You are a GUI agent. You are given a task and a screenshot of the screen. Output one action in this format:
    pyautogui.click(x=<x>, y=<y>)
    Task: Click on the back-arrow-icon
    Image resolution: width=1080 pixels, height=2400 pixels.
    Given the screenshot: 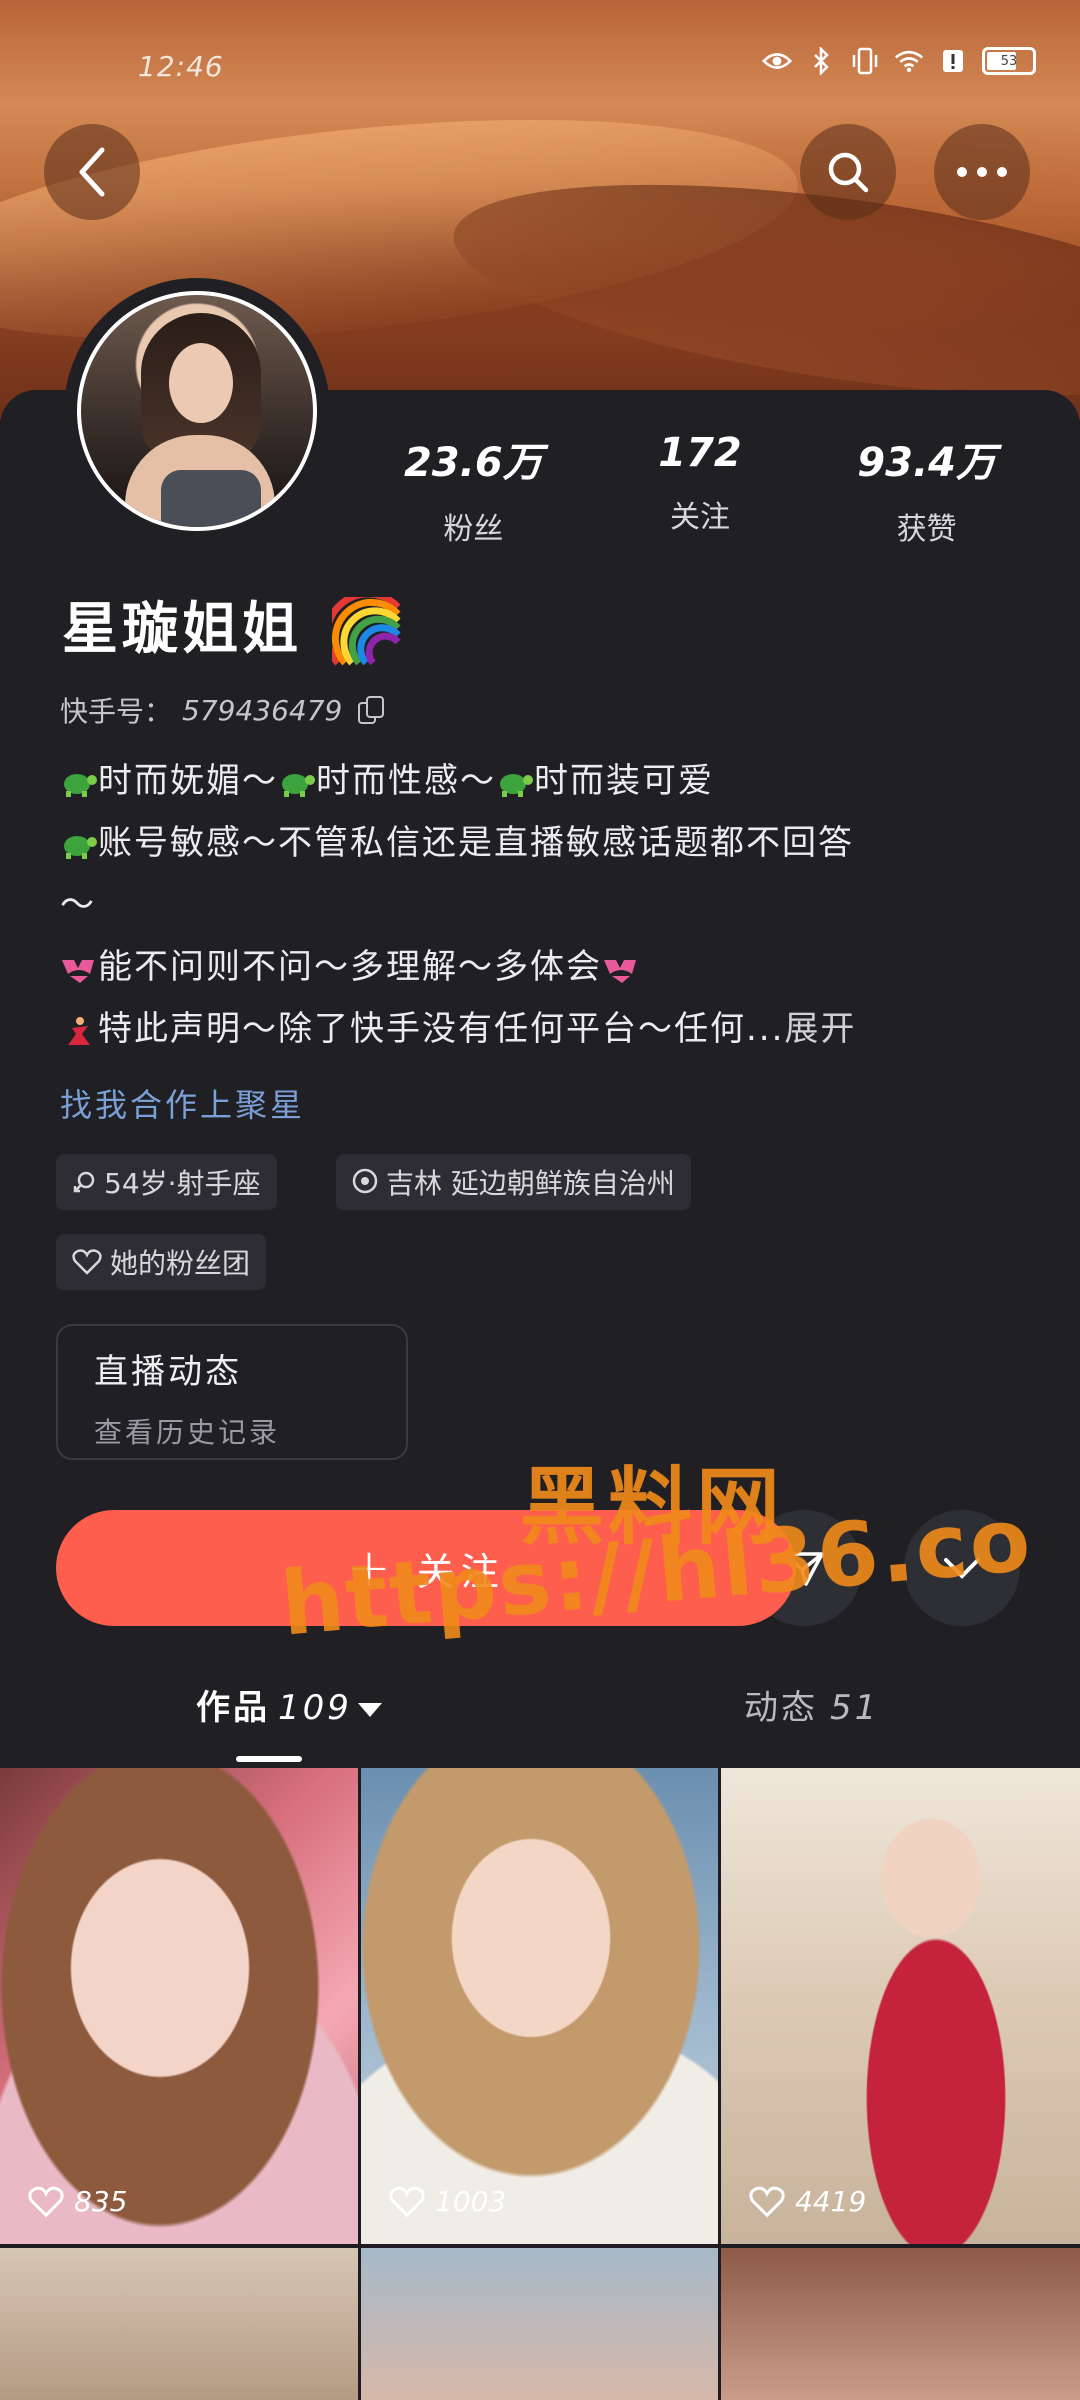 What is the action you would take?
    pyautogui.click(x=92, y=172)
    